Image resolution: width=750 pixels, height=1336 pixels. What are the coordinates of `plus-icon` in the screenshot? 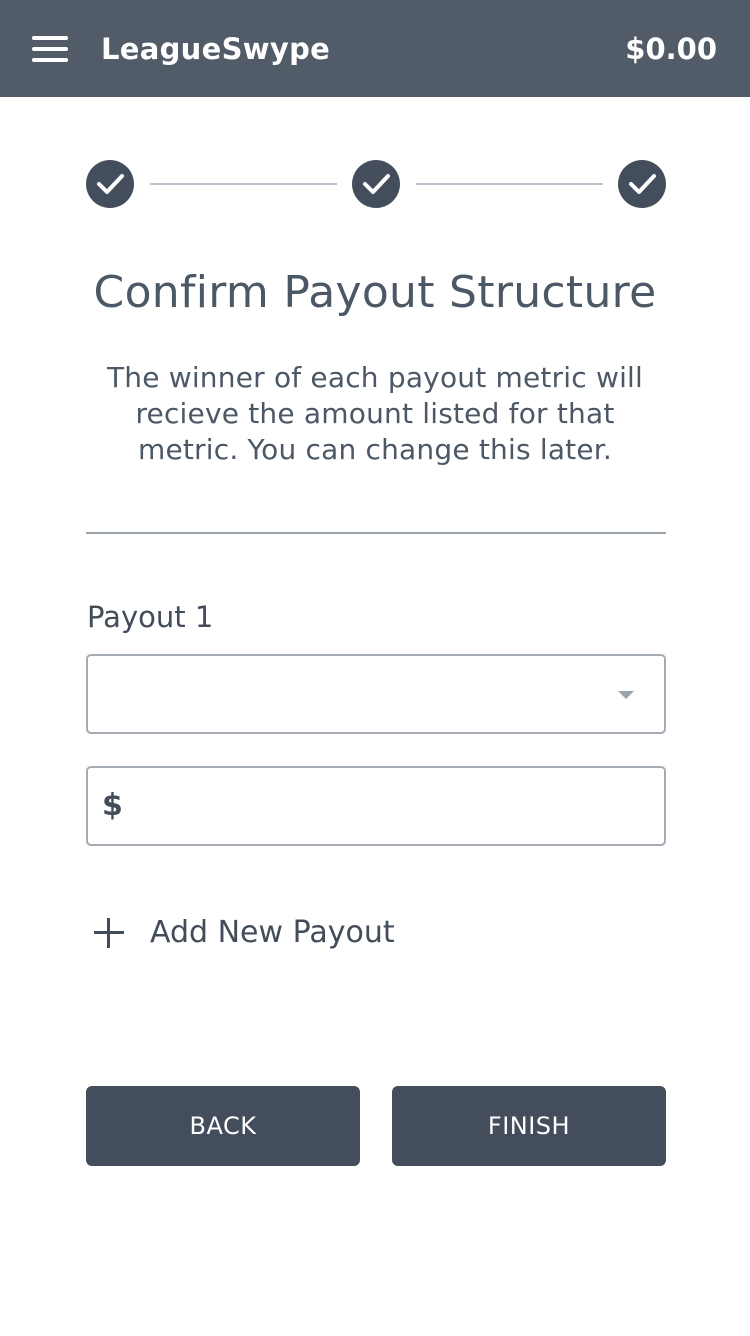 It's located at (109, 933).